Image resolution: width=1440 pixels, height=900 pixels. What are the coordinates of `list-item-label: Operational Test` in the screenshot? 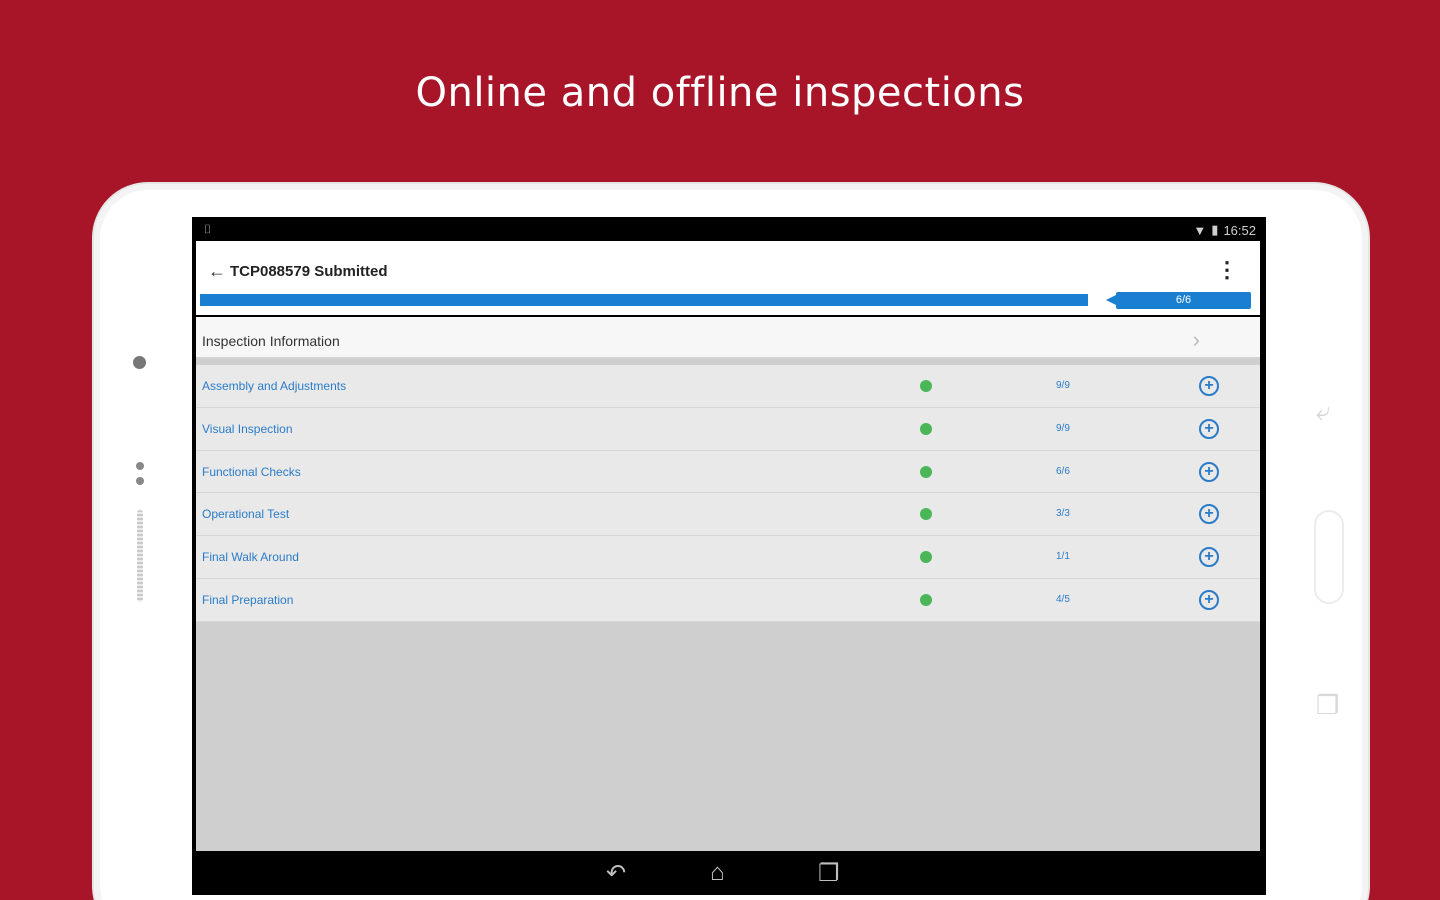 It's located at (245, 514).